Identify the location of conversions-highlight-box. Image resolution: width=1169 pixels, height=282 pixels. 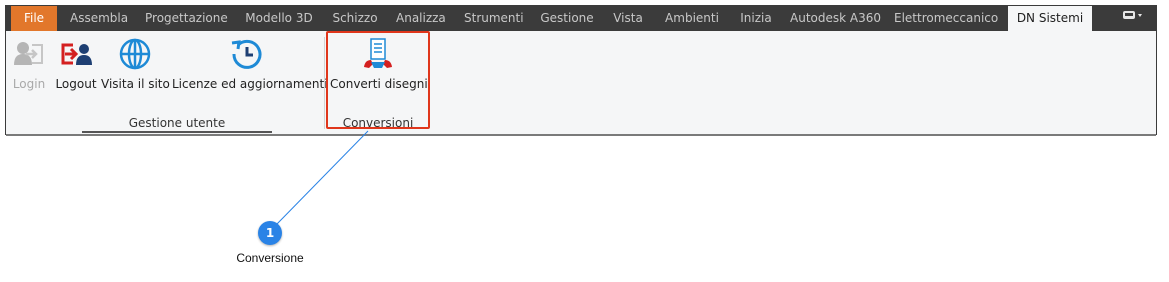
(378, 80).